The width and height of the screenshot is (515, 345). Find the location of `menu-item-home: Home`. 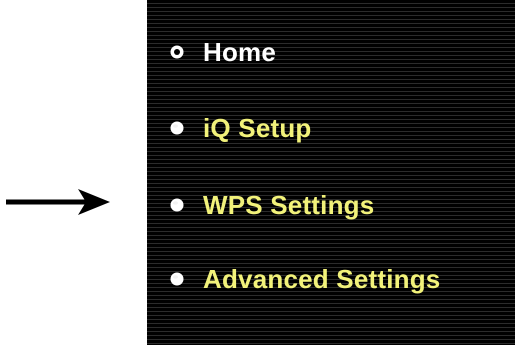

menu-item-home: Home is located at coordinates (222, 52).